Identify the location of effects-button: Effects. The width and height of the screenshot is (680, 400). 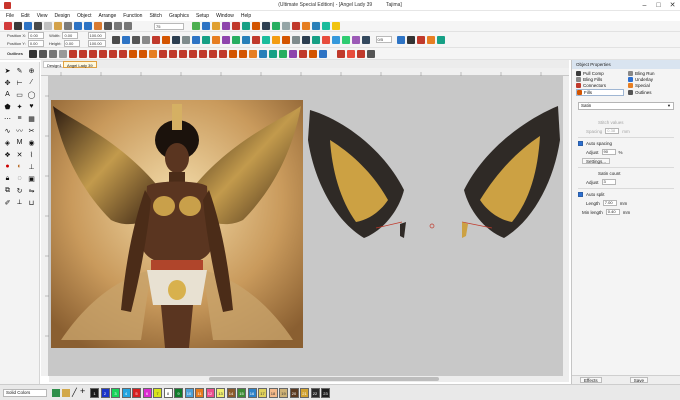
(591, 380).